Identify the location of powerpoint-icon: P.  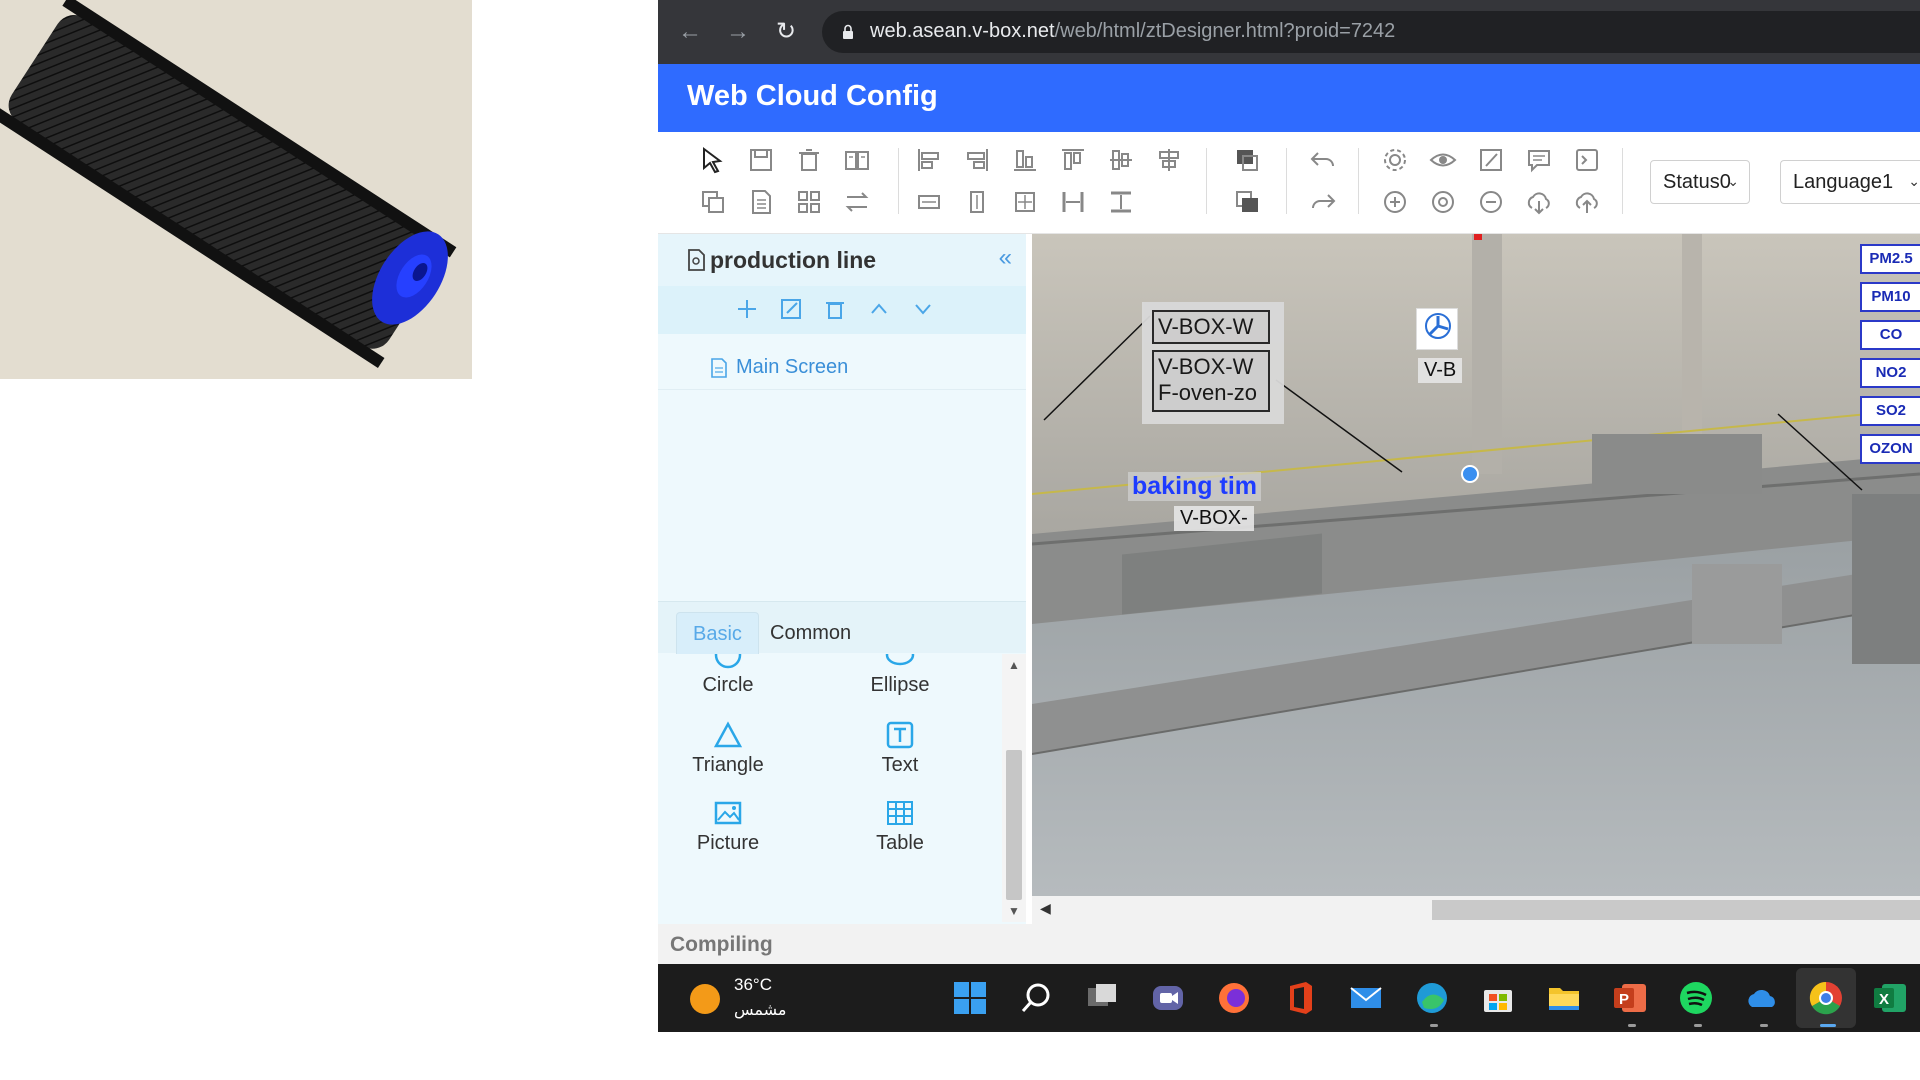
(1630, 998).